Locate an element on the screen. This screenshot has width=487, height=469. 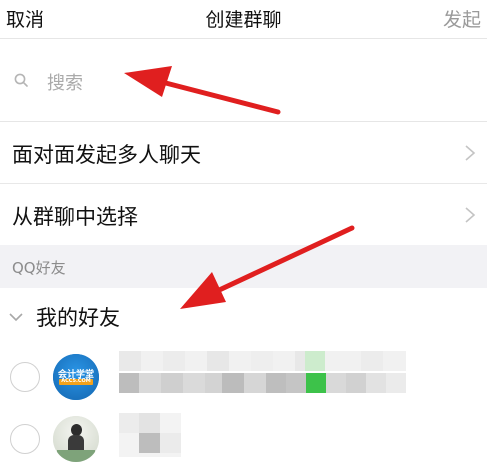
section-header: QQ好友 is located at coordinates (243, 266).